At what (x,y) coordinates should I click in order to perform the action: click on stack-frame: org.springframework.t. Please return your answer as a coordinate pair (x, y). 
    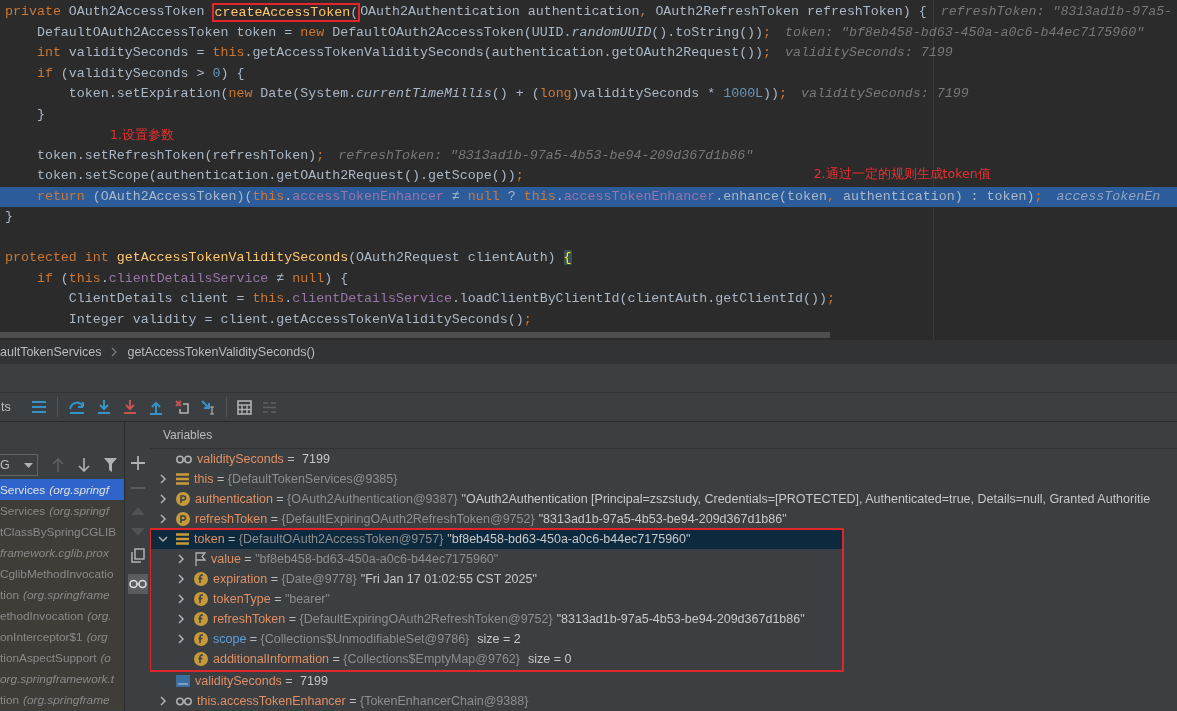
    Looking at the image, I should click on (62, 678).